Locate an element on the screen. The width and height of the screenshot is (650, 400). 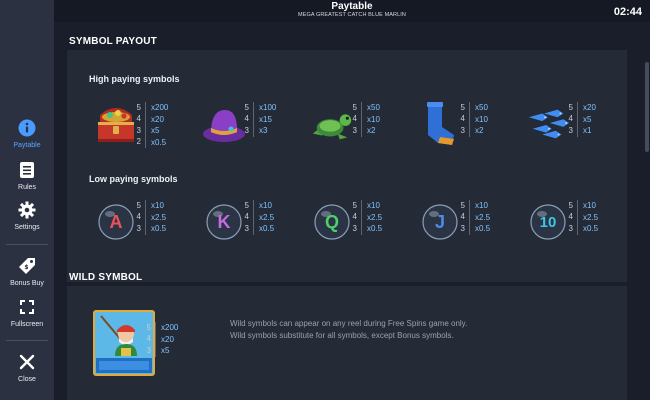
tag-icon: $ is located at coordinates (27, 266).